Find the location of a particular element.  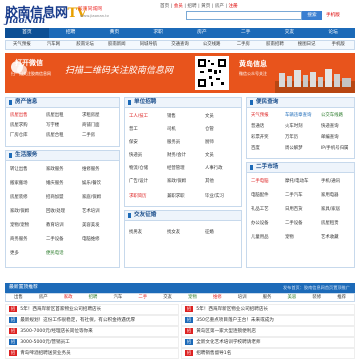

market-link: 摩托/电动车 is located at coordinates (296, 181).